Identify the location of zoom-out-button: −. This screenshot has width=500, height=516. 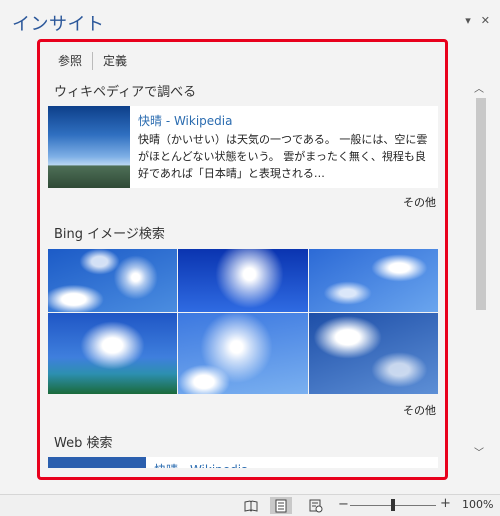
(343, 504).